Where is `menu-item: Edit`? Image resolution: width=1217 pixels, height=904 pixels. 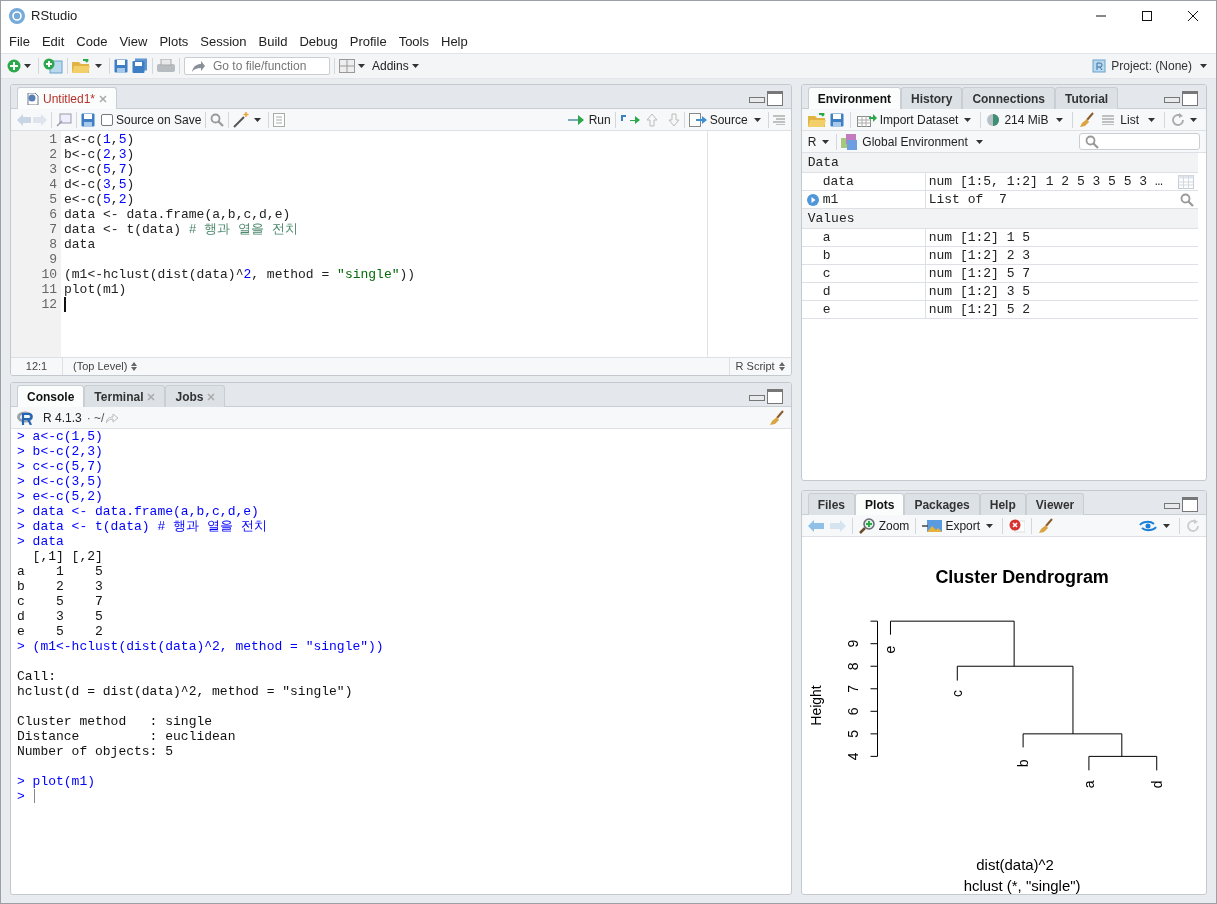 menu-item: Edit is located at coordinates (53, 42).